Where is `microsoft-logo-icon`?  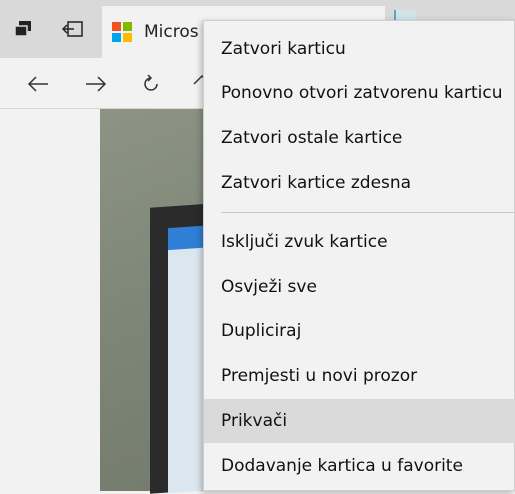 microsoft-logo-icon is located at coordinates (122, 32).